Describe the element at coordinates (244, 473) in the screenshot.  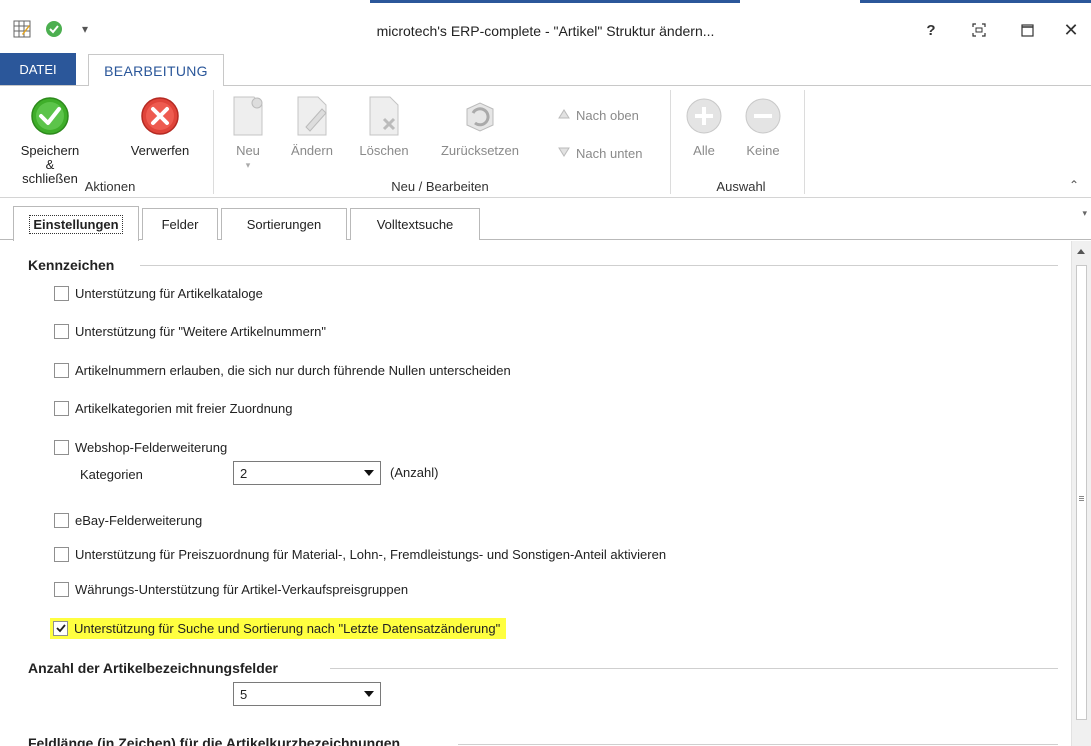
I see `kategorien-value: 2` at that location.